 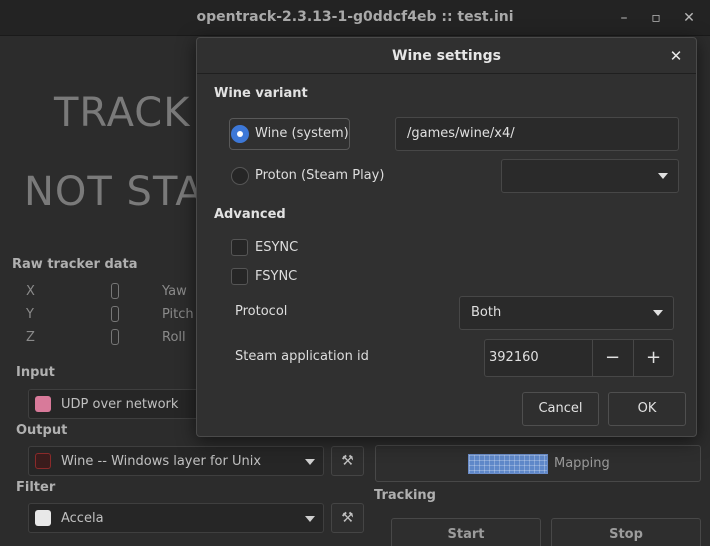 What do you see at coordinates (35, 372) in the screenshot?
I see `input-label: Input` at bounding box center [35, 372].